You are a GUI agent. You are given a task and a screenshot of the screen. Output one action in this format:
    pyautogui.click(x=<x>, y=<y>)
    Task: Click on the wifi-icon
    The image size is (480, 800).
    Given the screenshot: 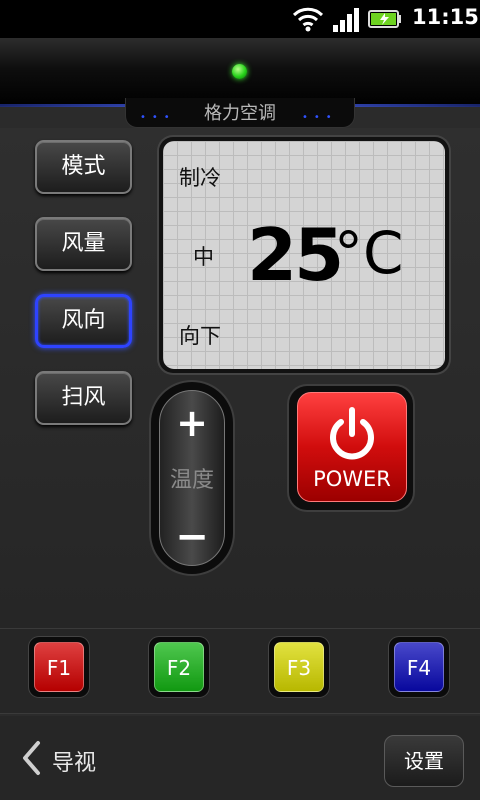 What is the action you would take?
    pyautogui.click(x=308, y=19)
    